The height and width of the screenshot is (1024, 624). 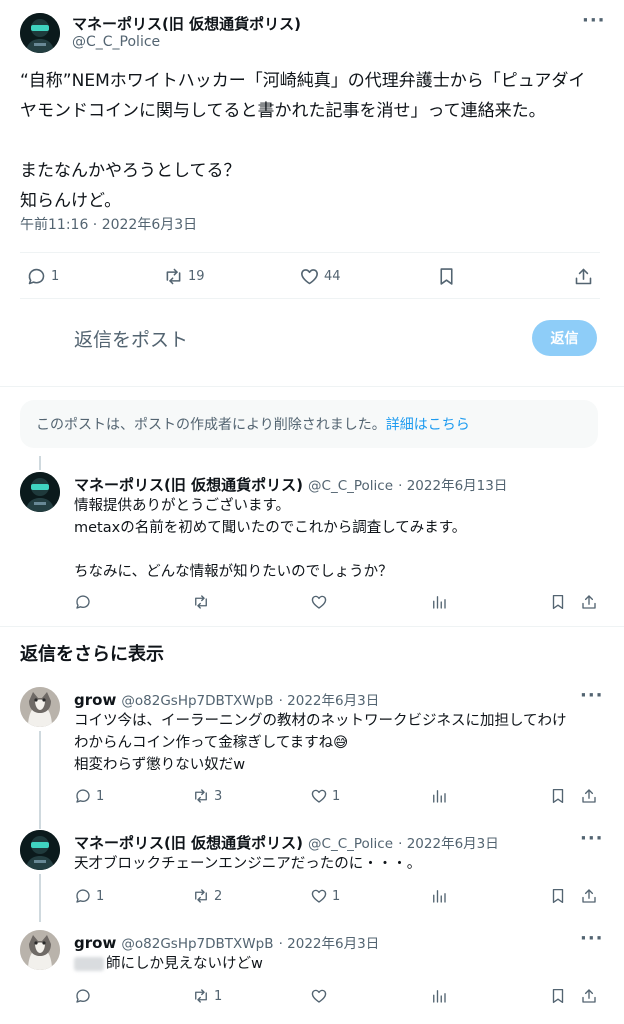 What do you see at coordinates (233, 572) in the screenshot?
I see `reply-text-line: ちなみに、どんな情報が知りたいのでしょうか？` at bounding box center [233, 572].